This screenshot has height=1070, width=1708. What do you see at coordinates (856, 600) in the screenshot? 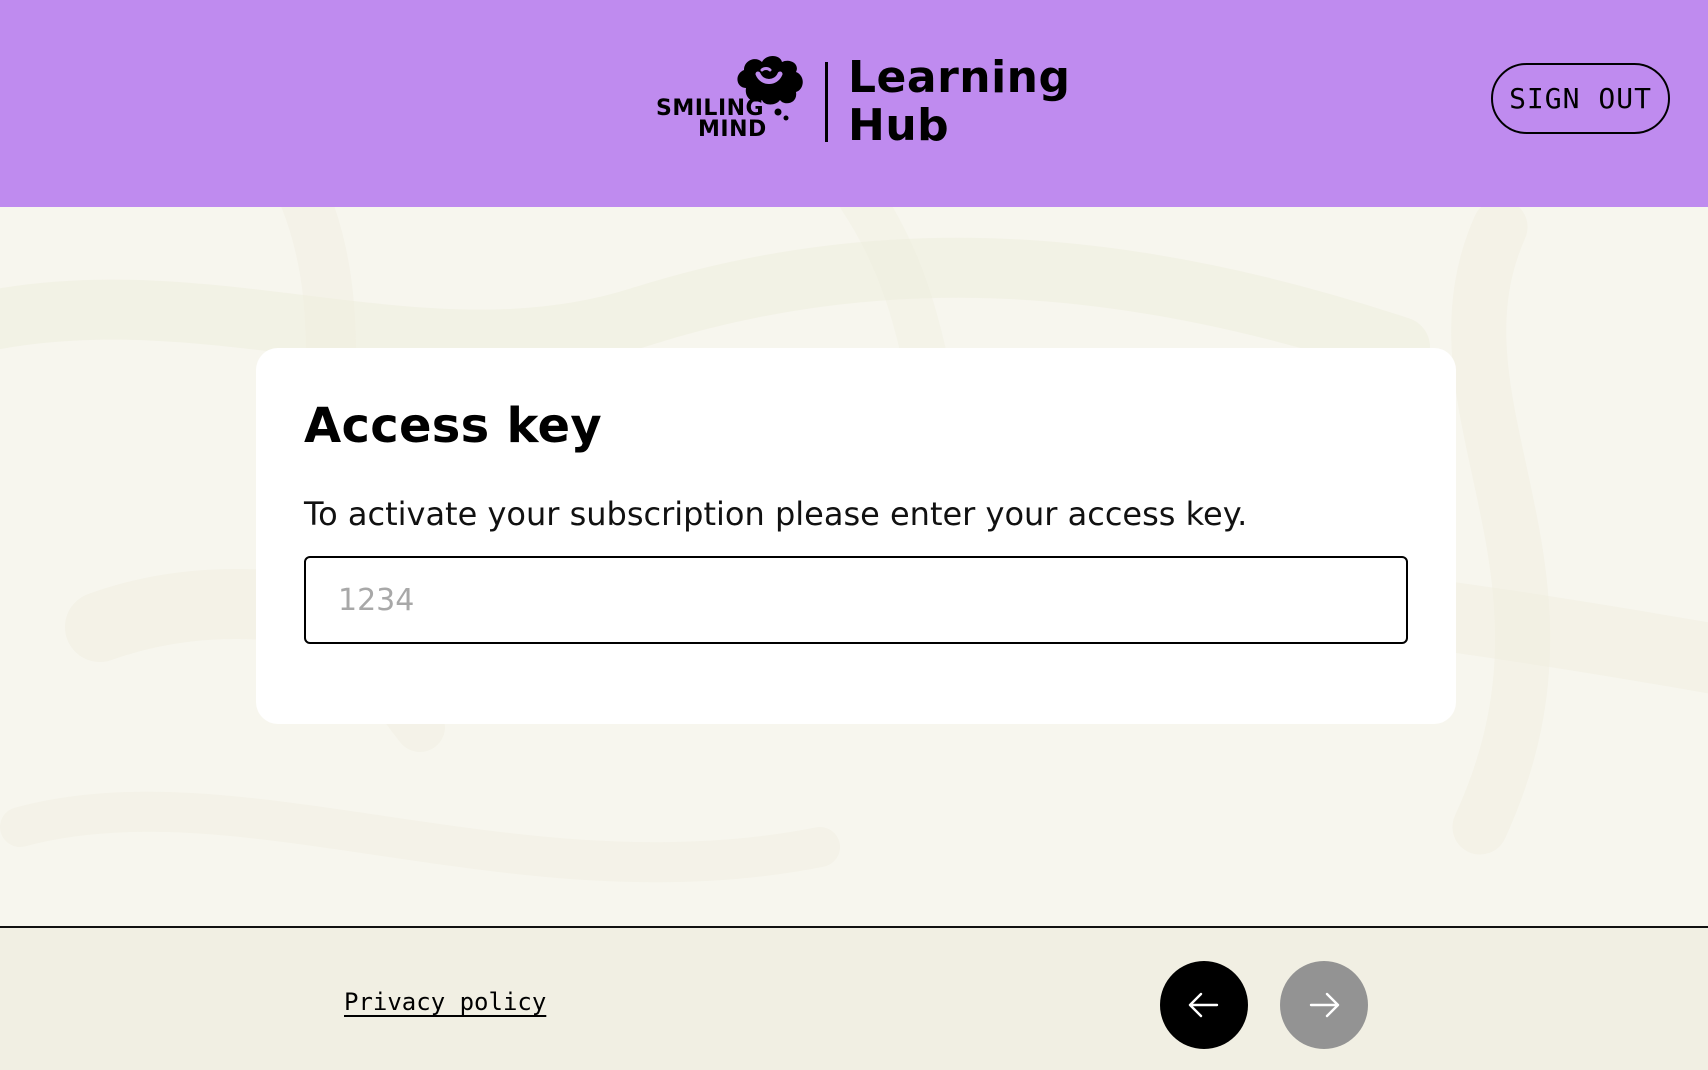
I see `access-key-input` at bounding box center [856, 600].